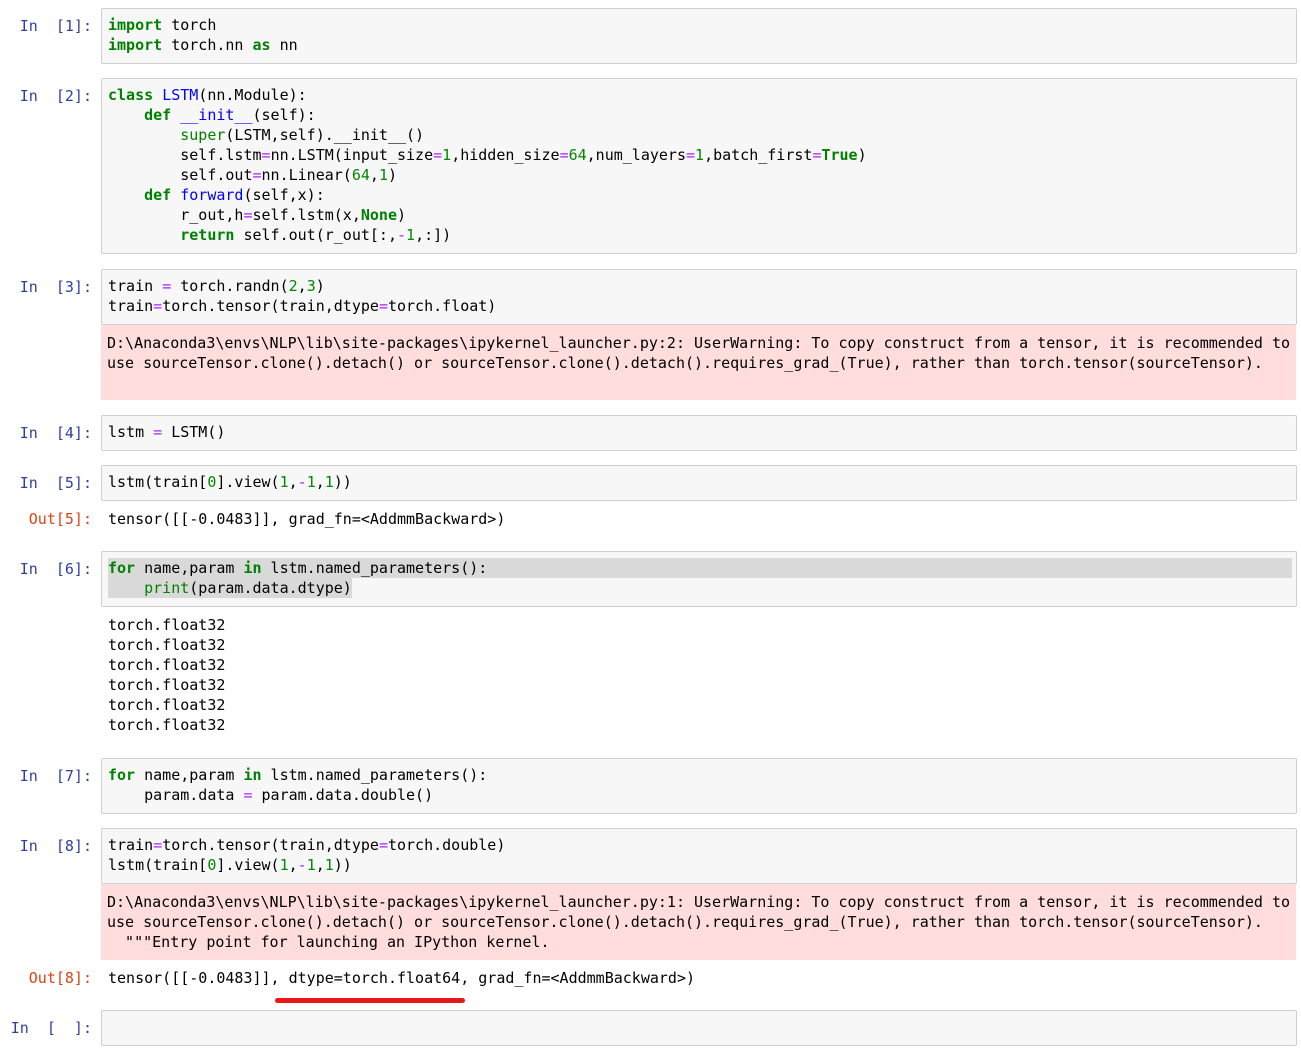  Describe the element at coordinates (55, 287) in the screenshot. I see `cell-3-prompt: In [3]:` at that location.